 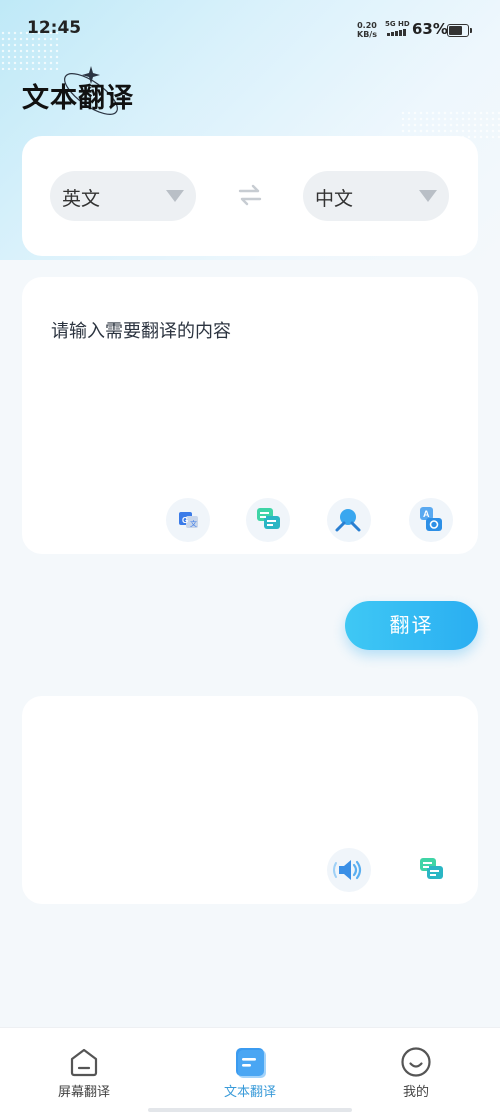 What do you see at coordinates (185, 520) in the screenshot?
I see `svg-text: G` at bounding box center [185, 520].